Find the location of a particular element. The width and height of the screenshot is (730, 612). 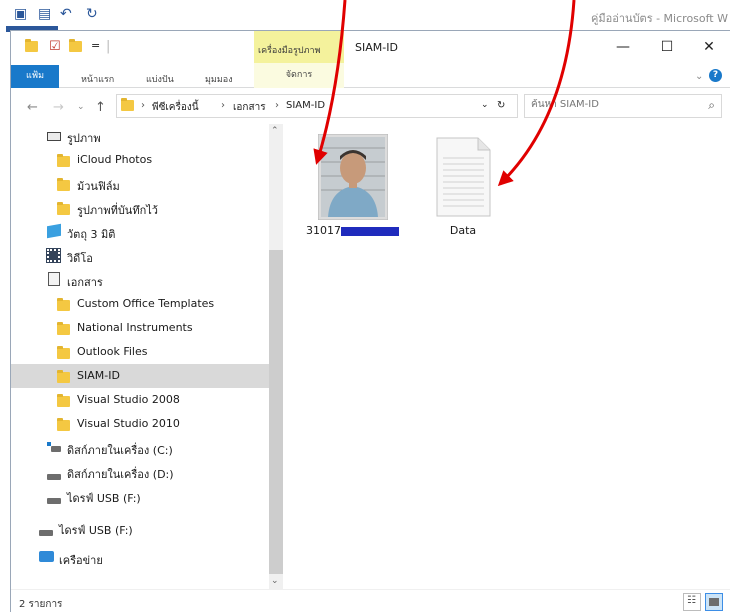

arrow-to-photo is located at coordinates (330, 82).